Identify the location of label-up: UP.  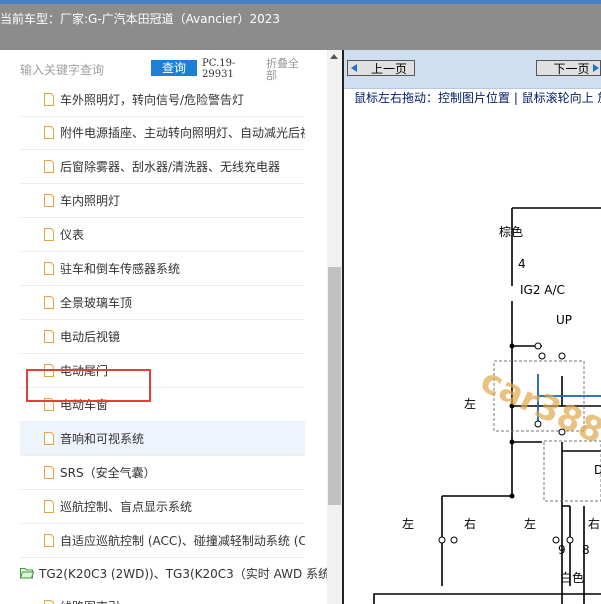
(564, 320).